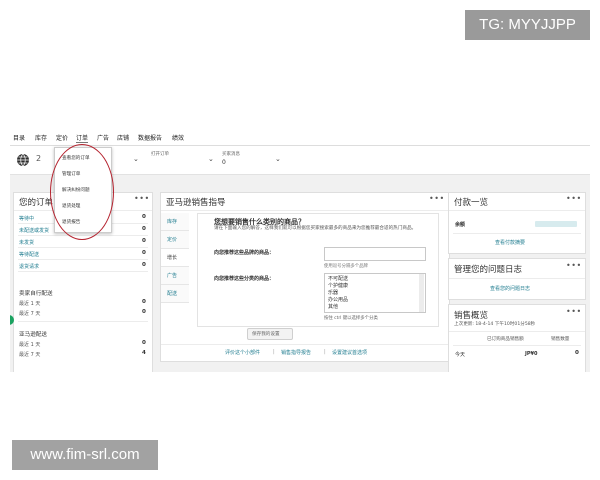 The height and width of the screenshot is (480, 600). I want to click on save-settings-button: 保存我的设置, so click(270, 334).